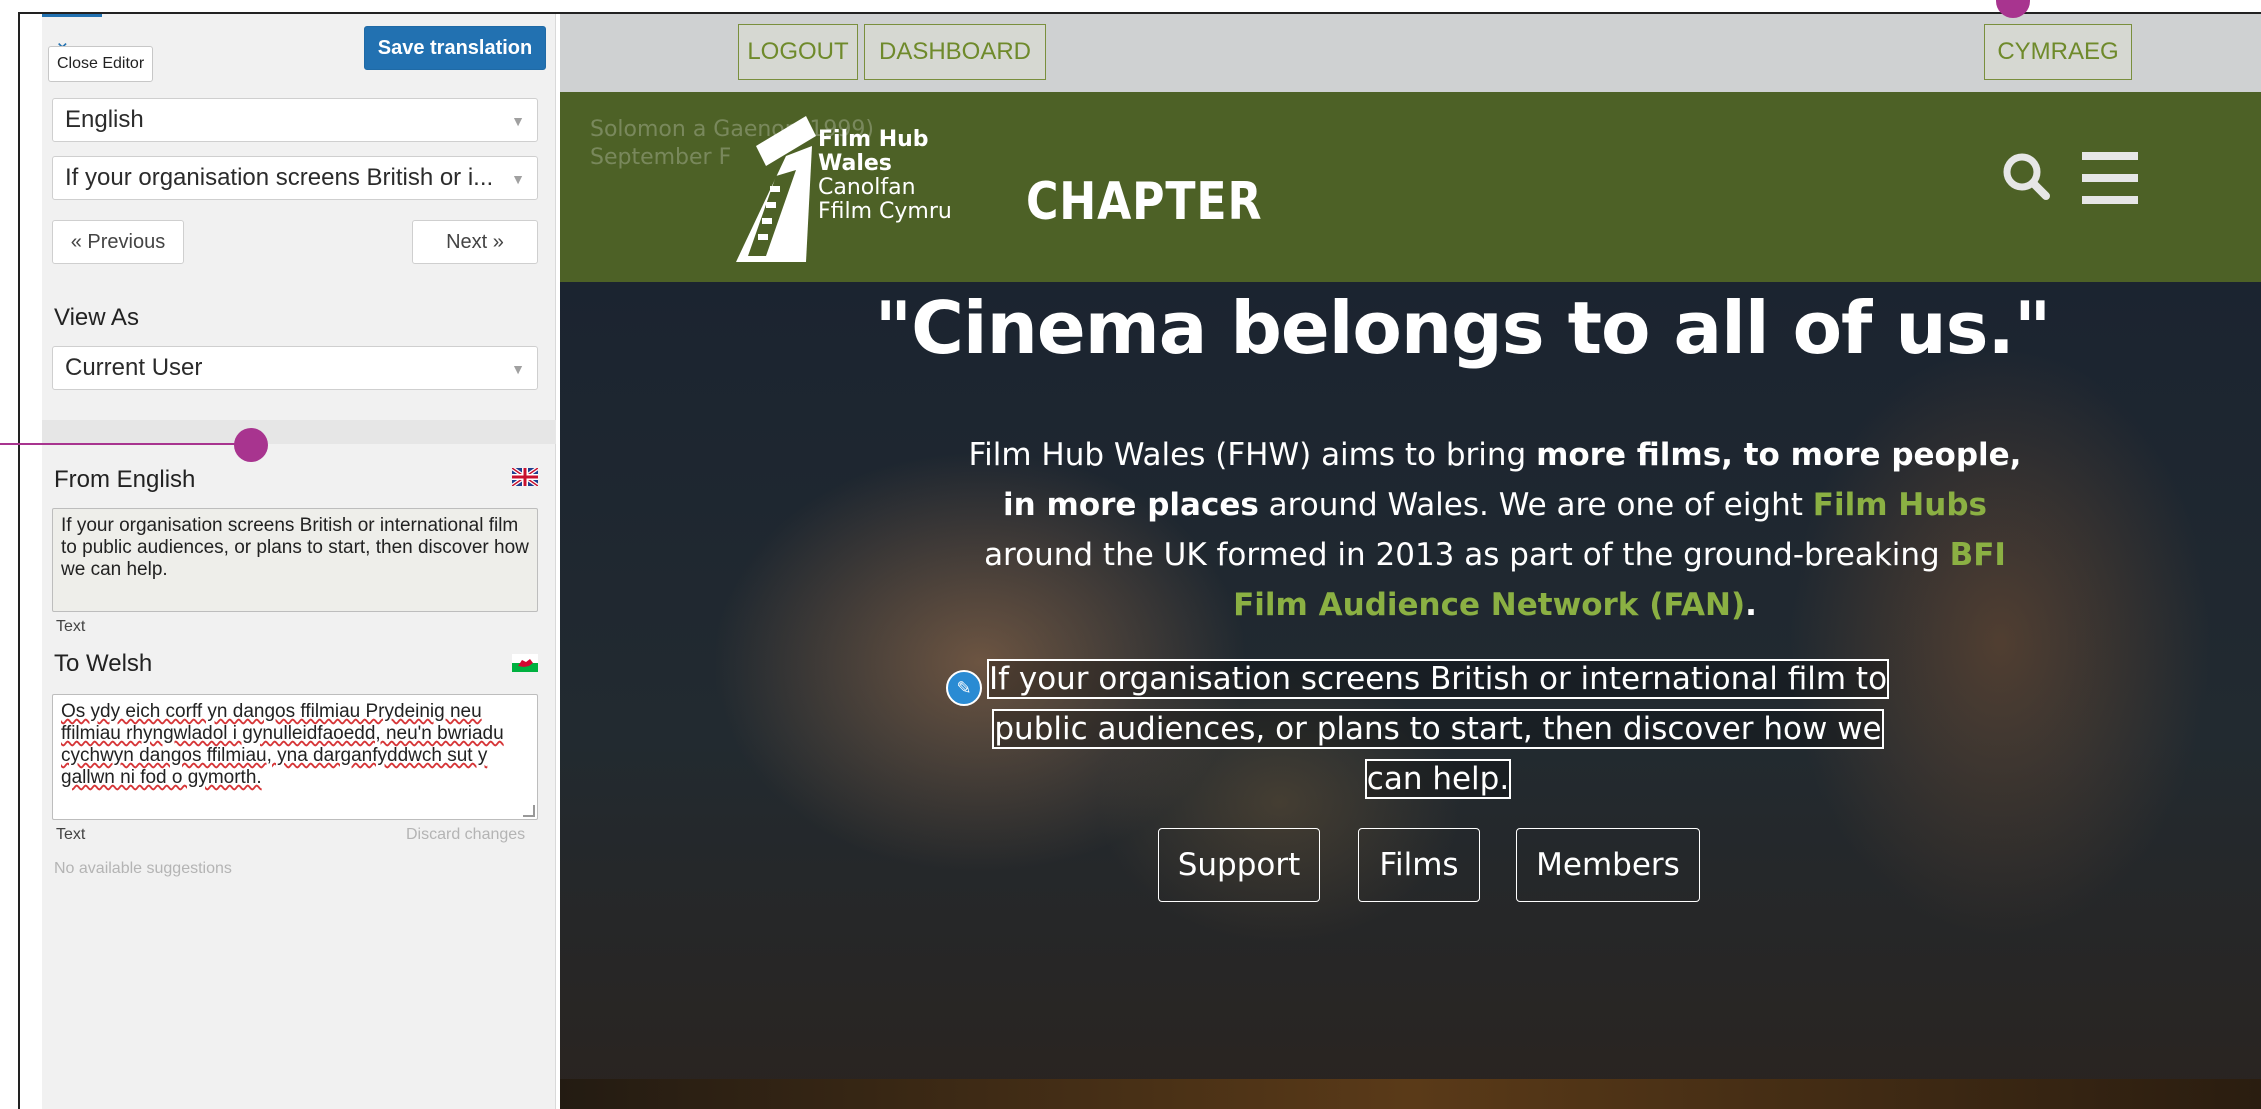  I want to click on chapter-partner-logo: CHAPTER, so click(1144, 202).